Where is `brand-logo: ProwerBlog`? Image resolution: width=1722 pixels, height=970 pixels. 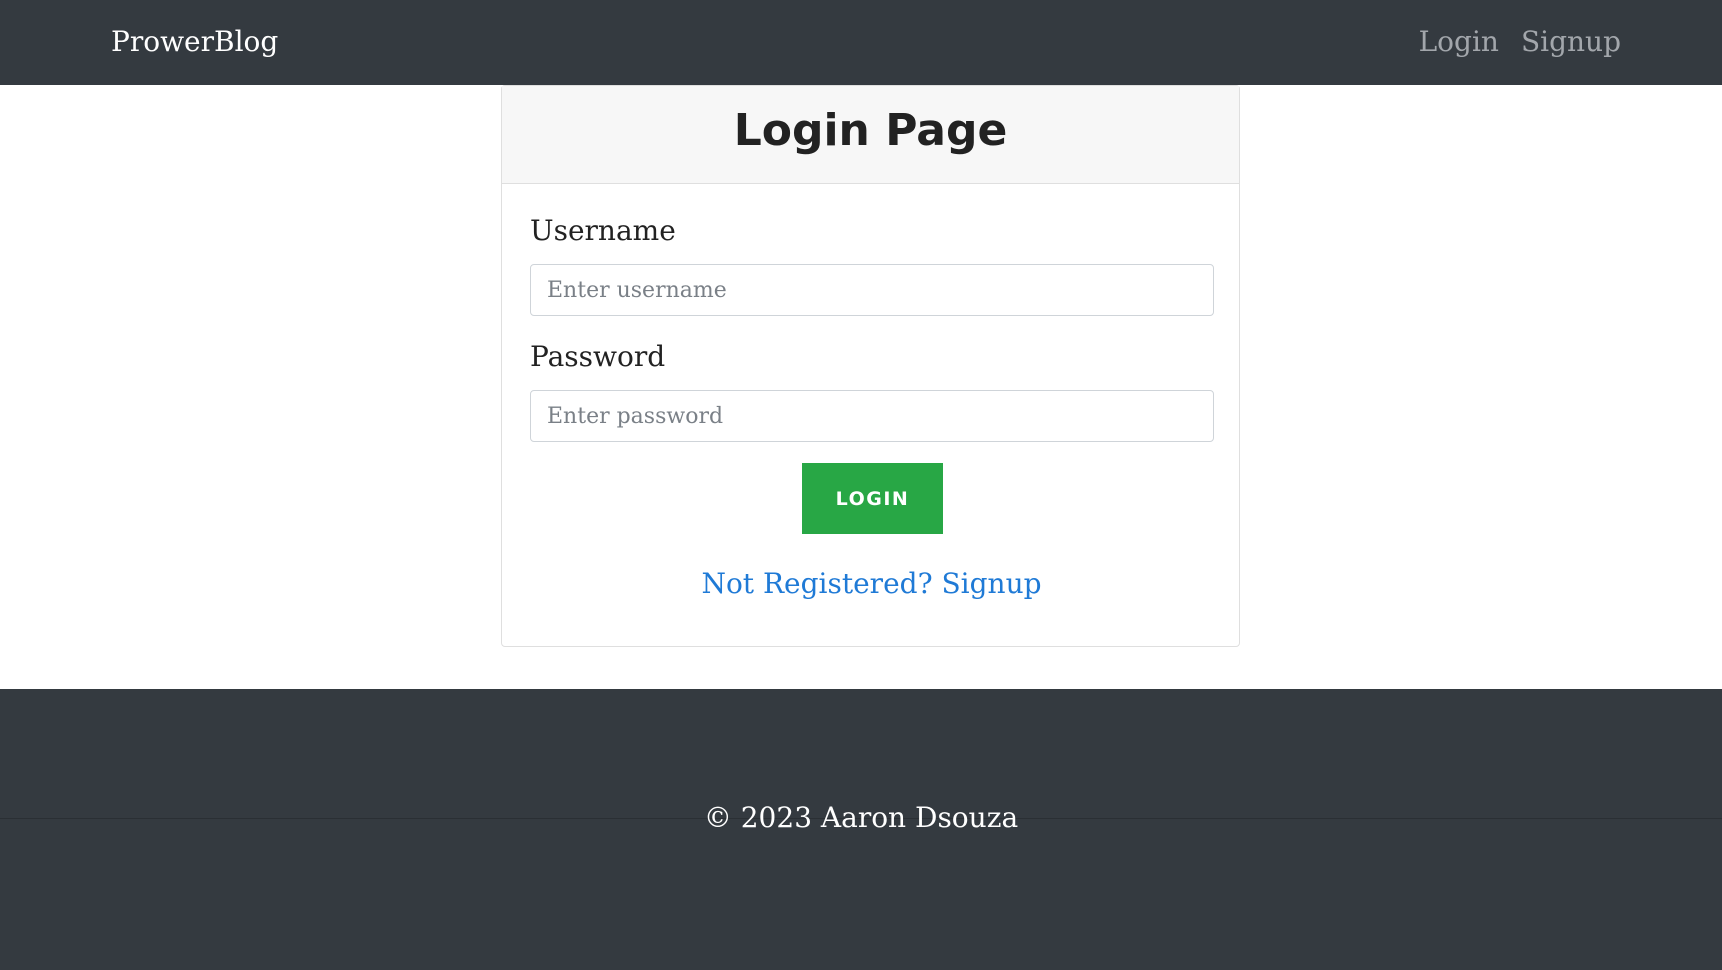 brand-logo: ProwerBlog is located at coordinates (194, 42).